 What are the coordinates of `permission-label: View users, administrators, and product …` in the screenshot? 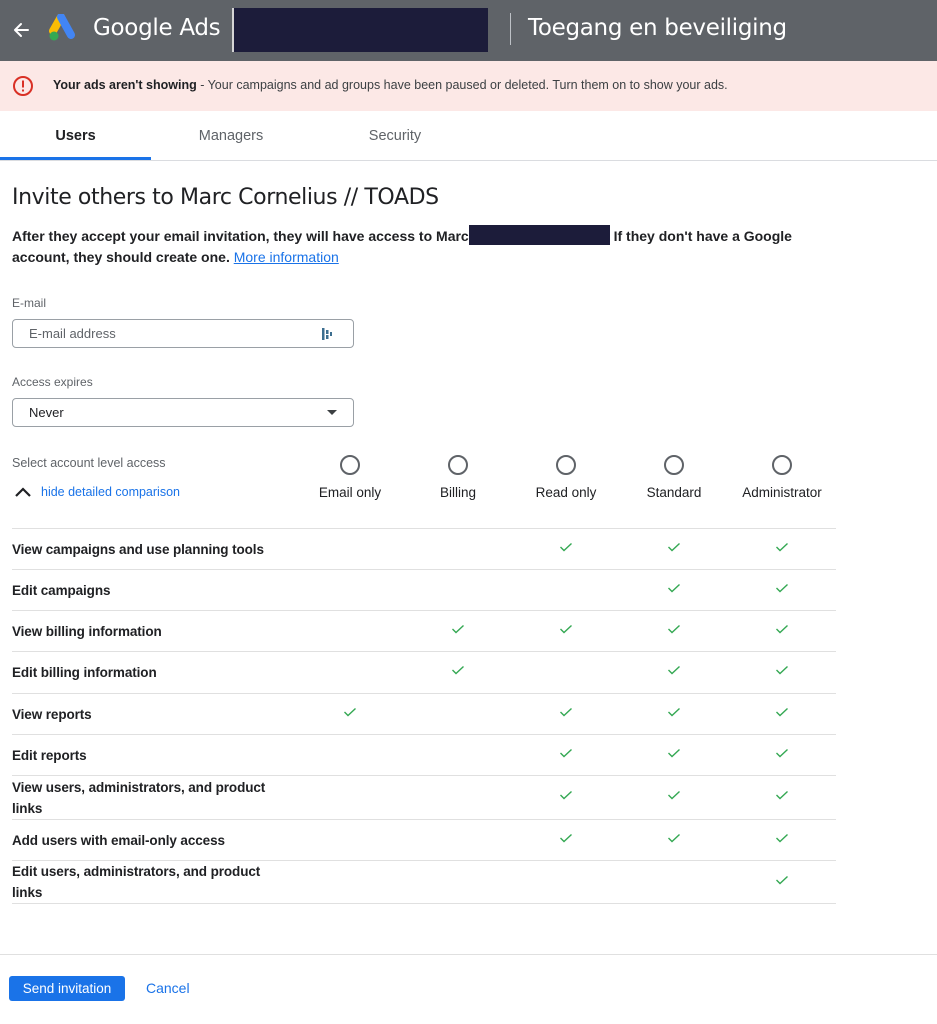 It's located at (139, 797).